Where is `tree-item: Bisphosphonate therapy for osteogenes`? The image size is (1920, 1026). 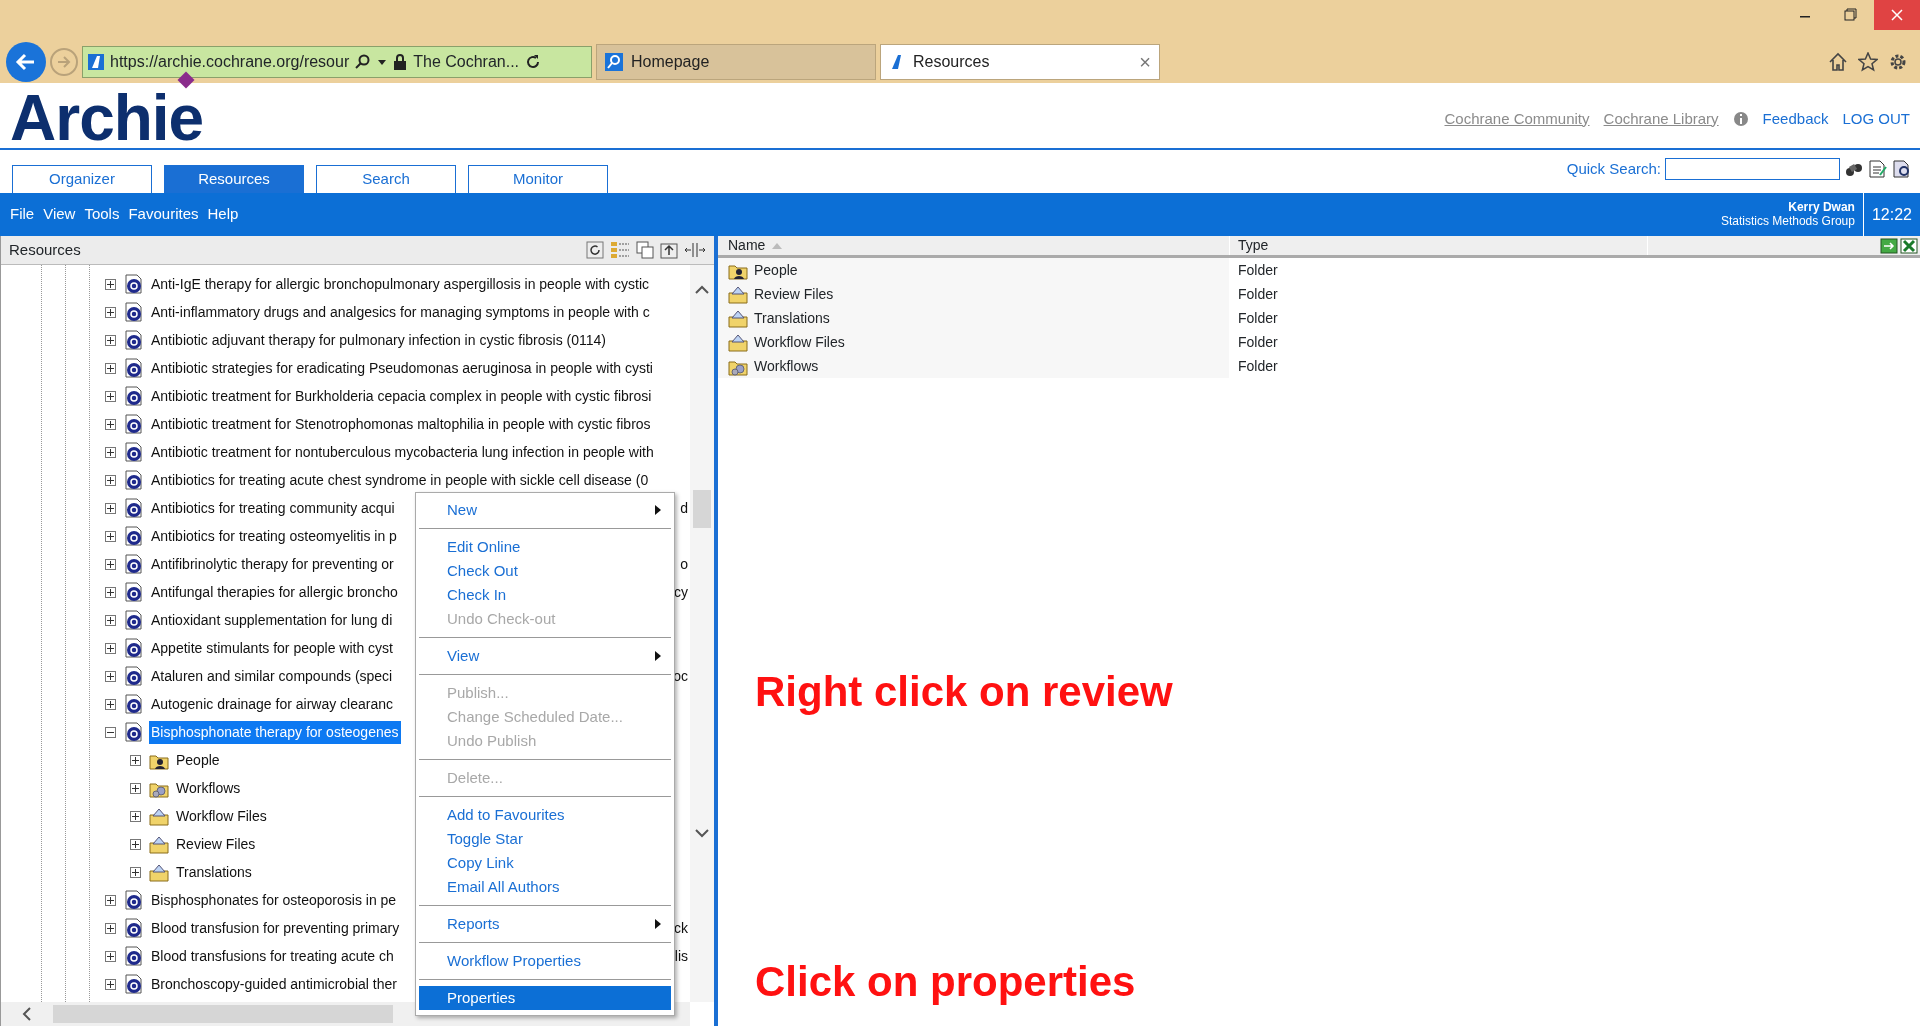
tree-item: Bisphosphonate therapy for osteogenes is located at coordinates (275, 732).